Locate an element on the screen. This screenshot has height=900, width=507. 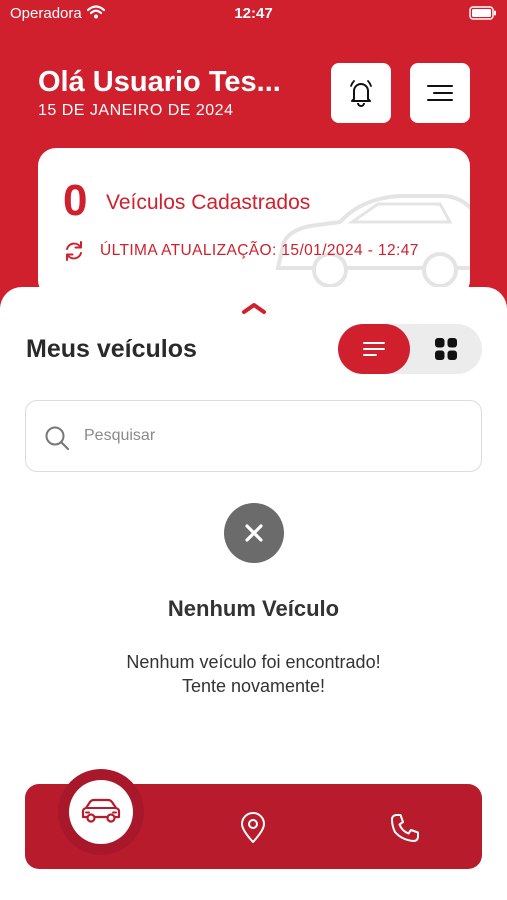
bottom-navigation is located at coordinates (253, 819).